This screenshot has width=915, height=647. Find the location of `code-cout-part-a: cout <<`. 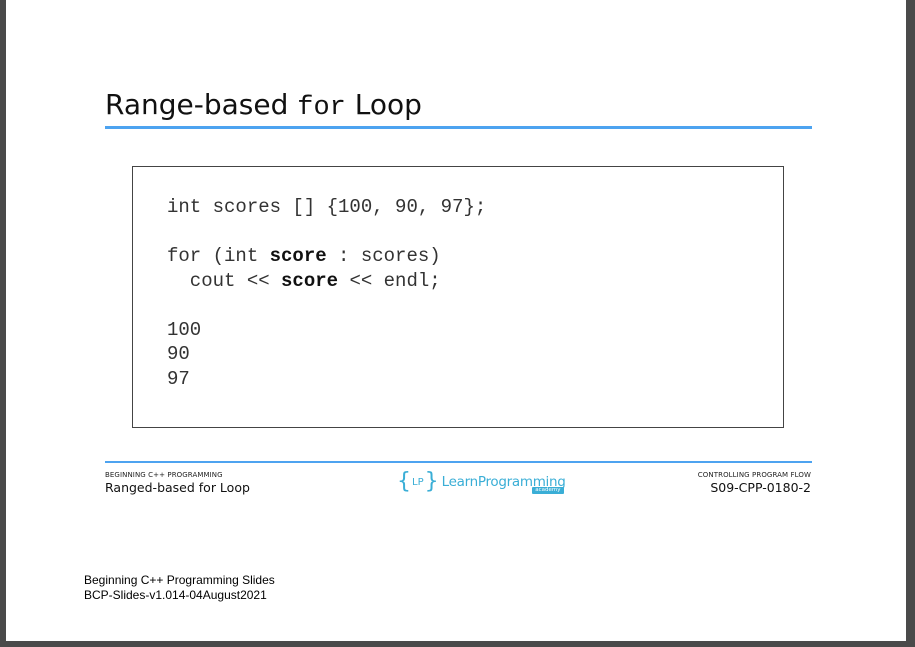

code-cout-part-a: cout << is located at coordinates (224, 280).